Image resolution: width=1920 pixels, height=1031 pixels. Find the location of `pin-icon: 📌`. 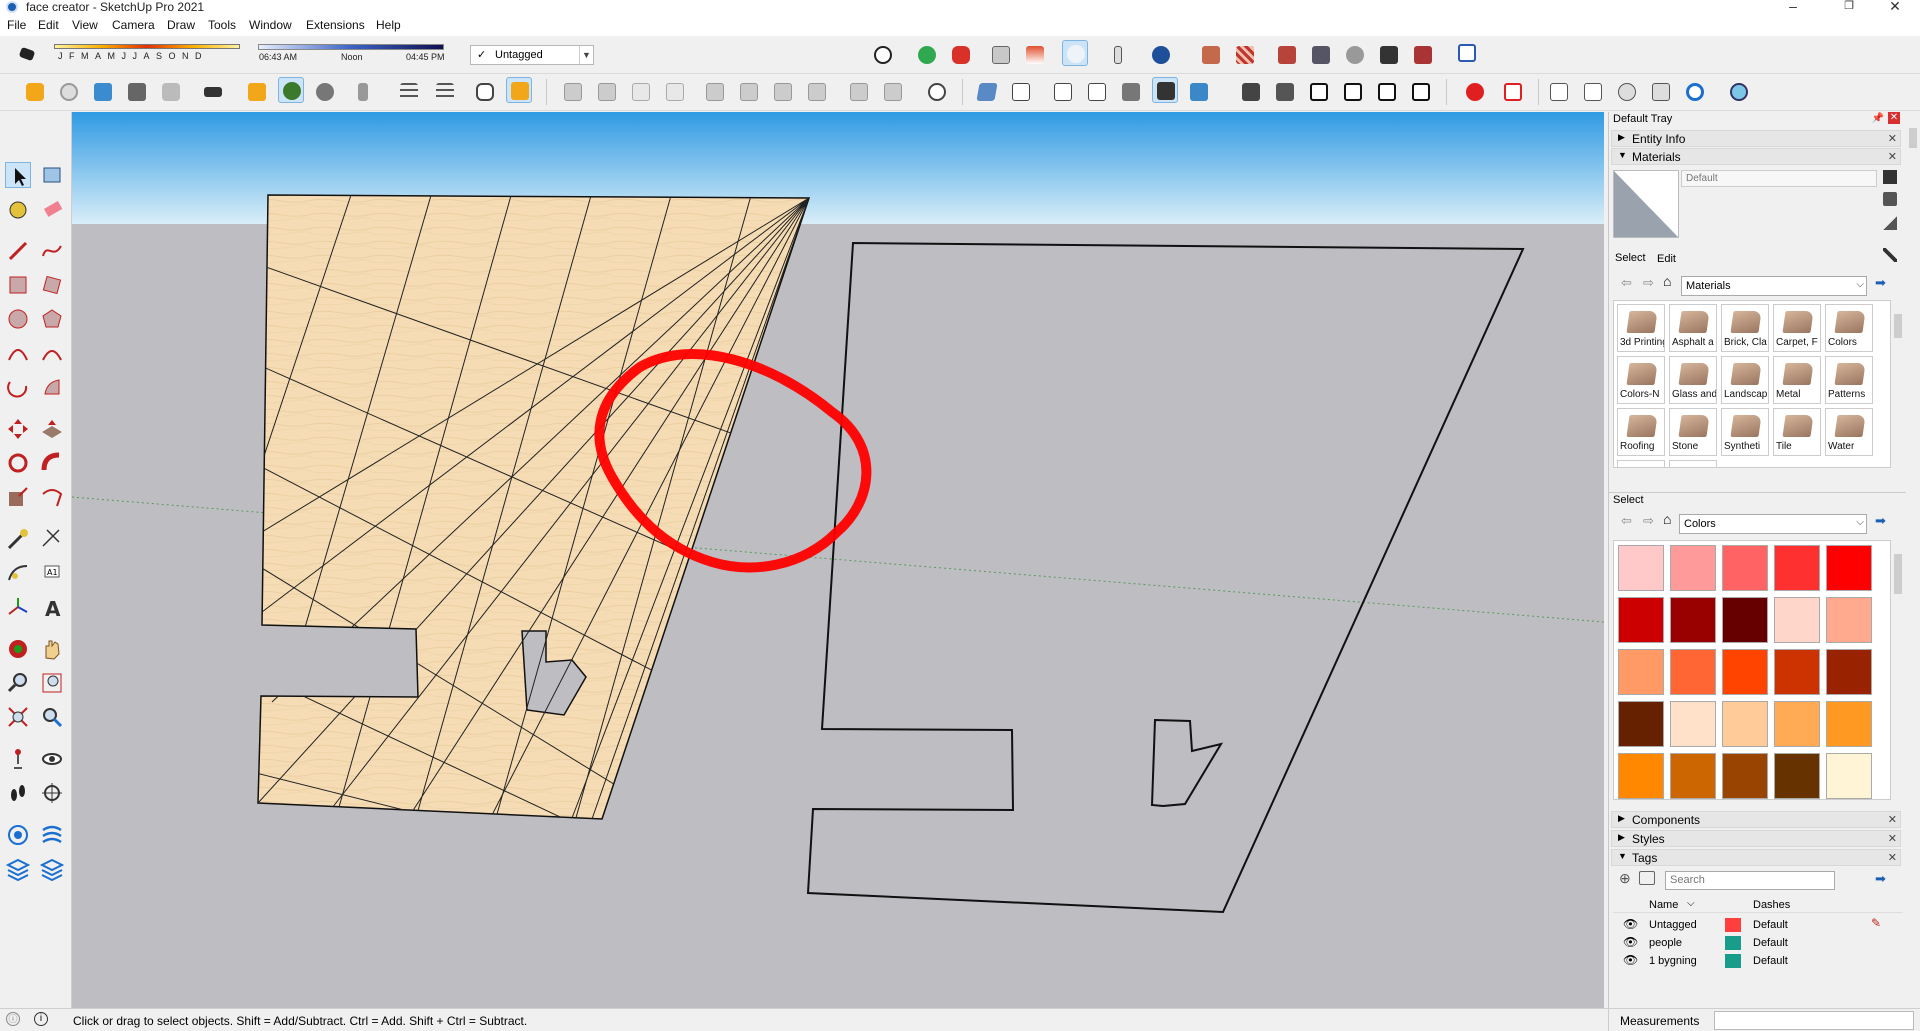

pin-icon: 📌 is located at coordinates (1878, 118).